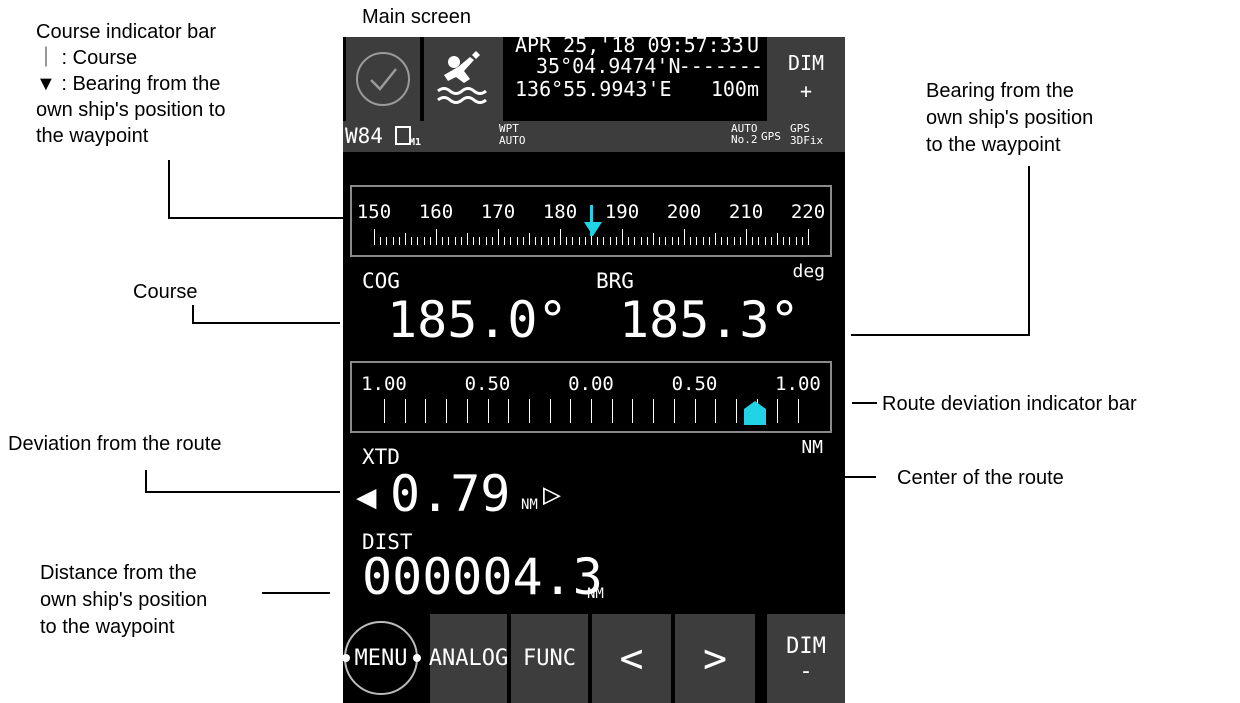  Describe the element at coordinates (552, 494) in the screenshot. I see `xtd-right-arrow: ▷` at that location.